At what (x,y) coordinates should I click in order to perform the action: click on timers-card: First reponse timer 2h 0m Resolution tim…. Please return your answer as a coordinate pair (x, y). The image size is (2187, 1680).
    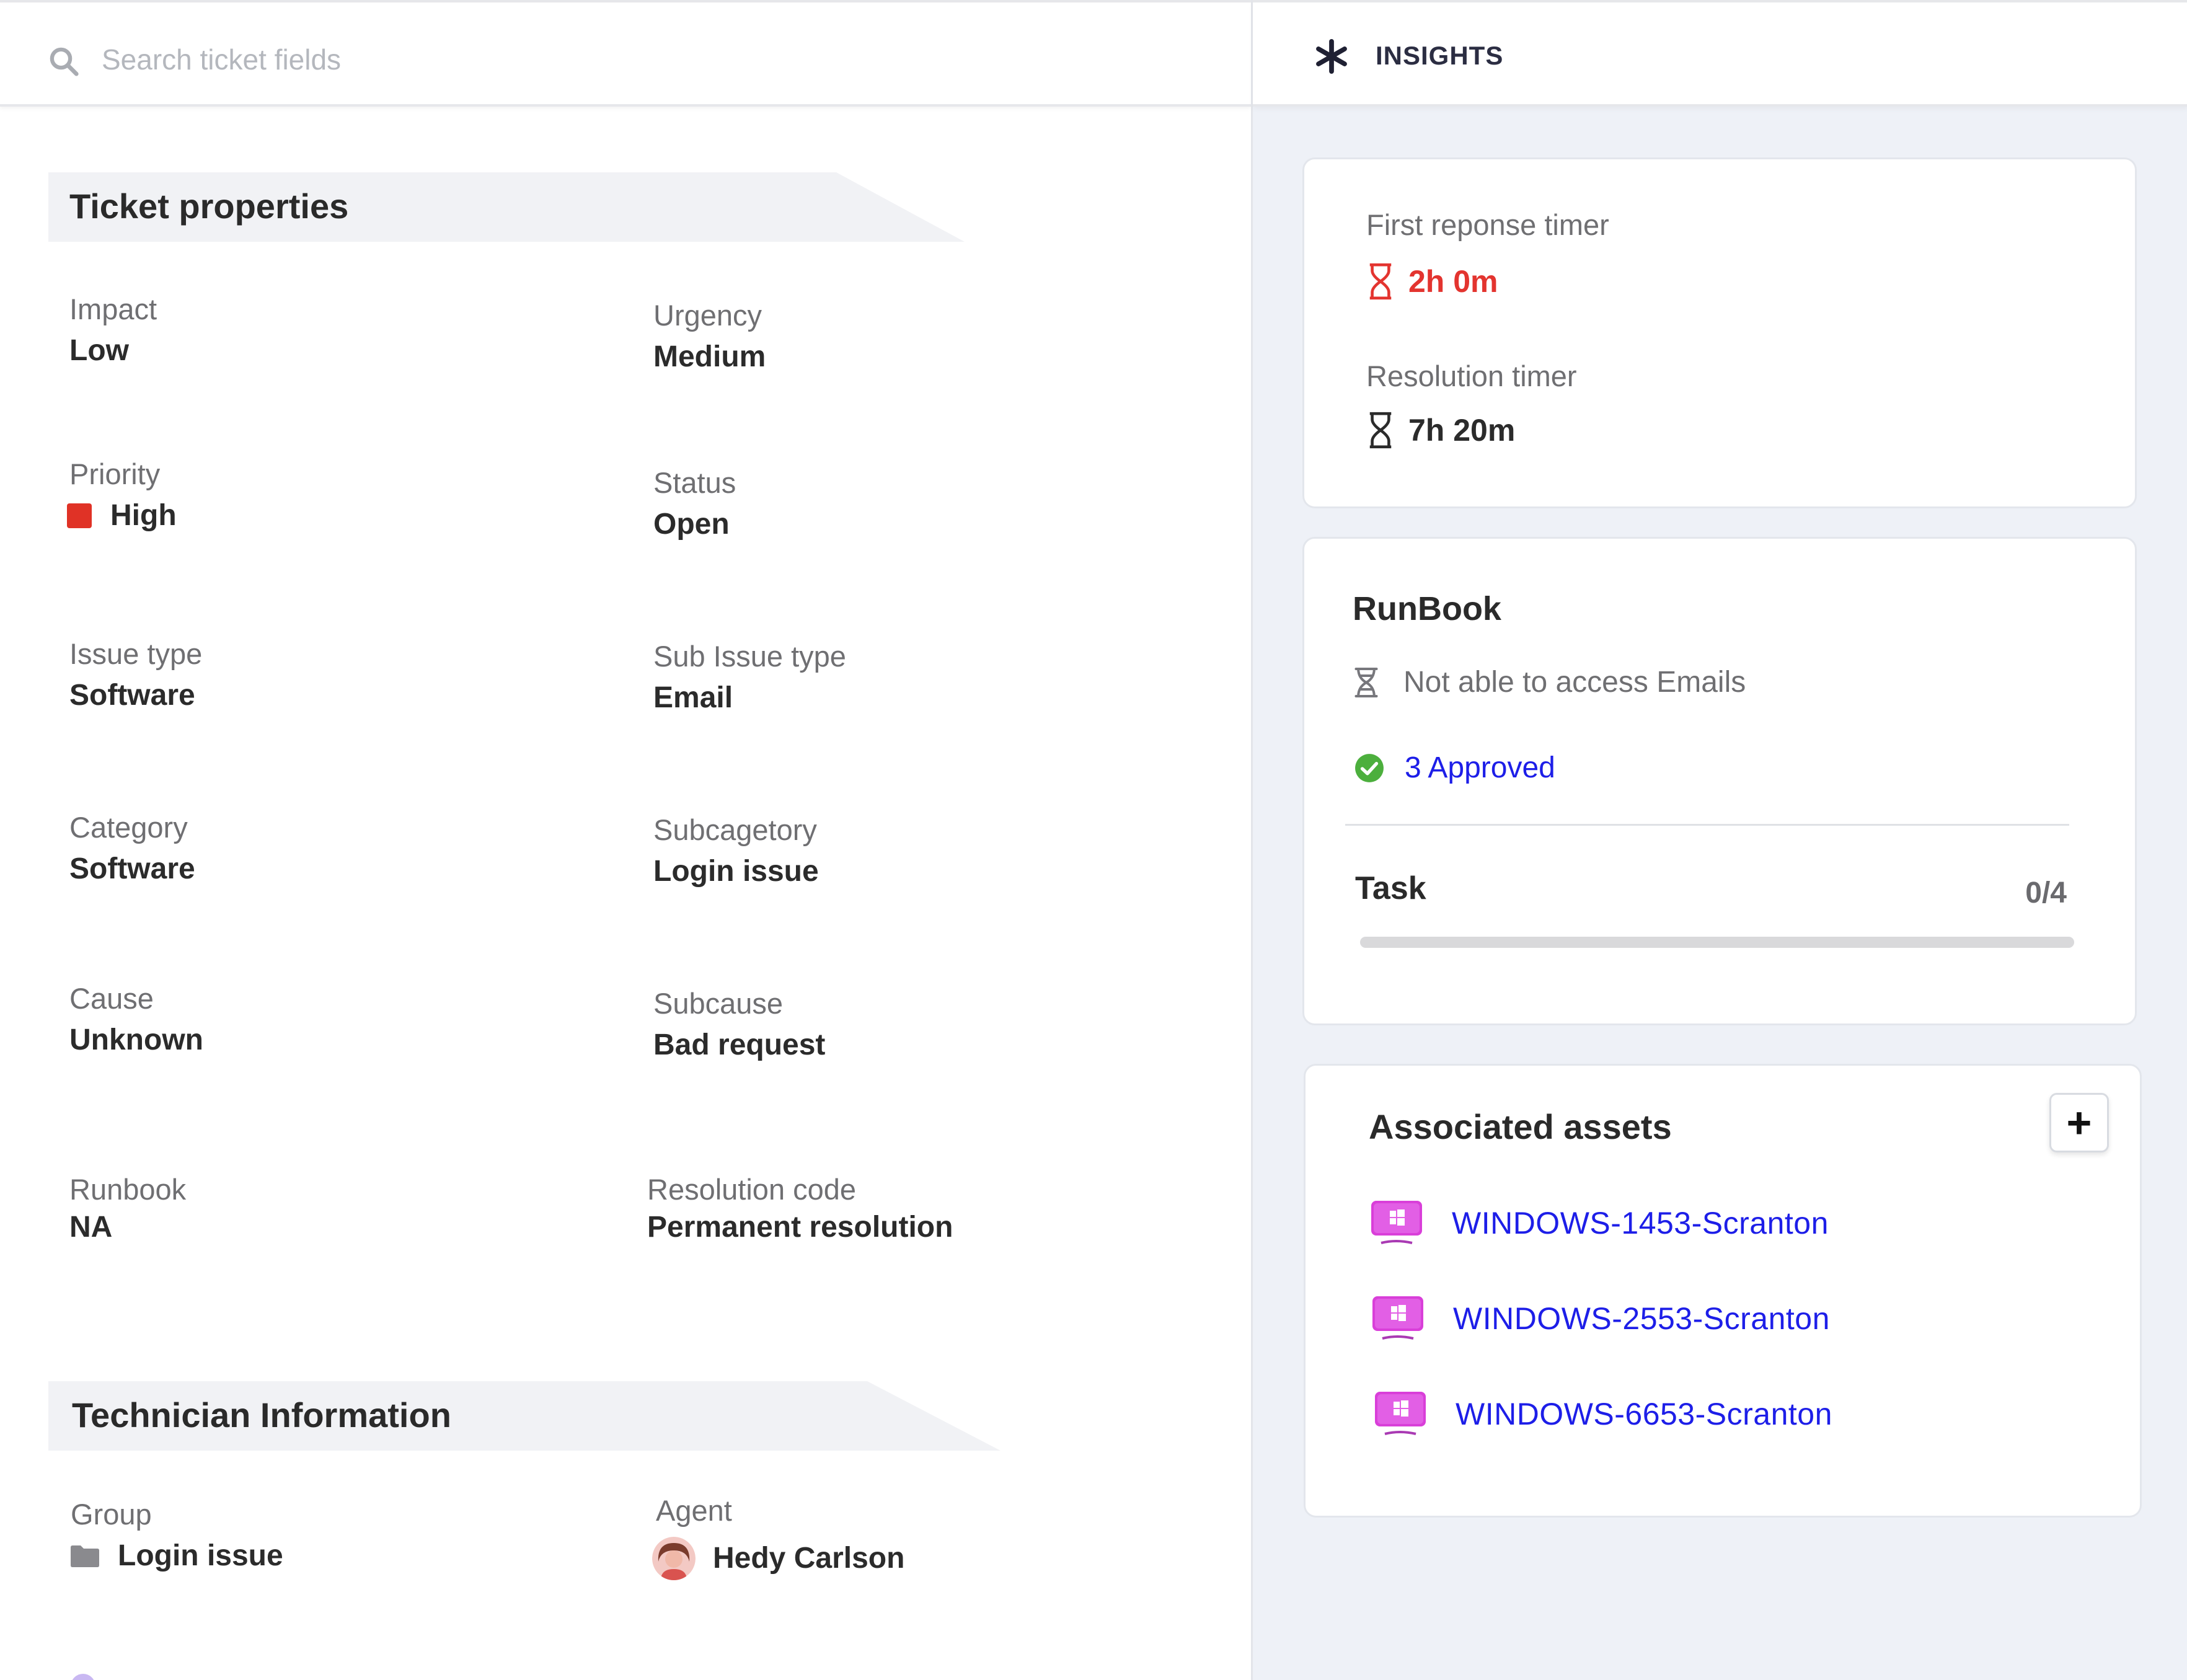
    Looking at the image, I should click on (1719, 332).